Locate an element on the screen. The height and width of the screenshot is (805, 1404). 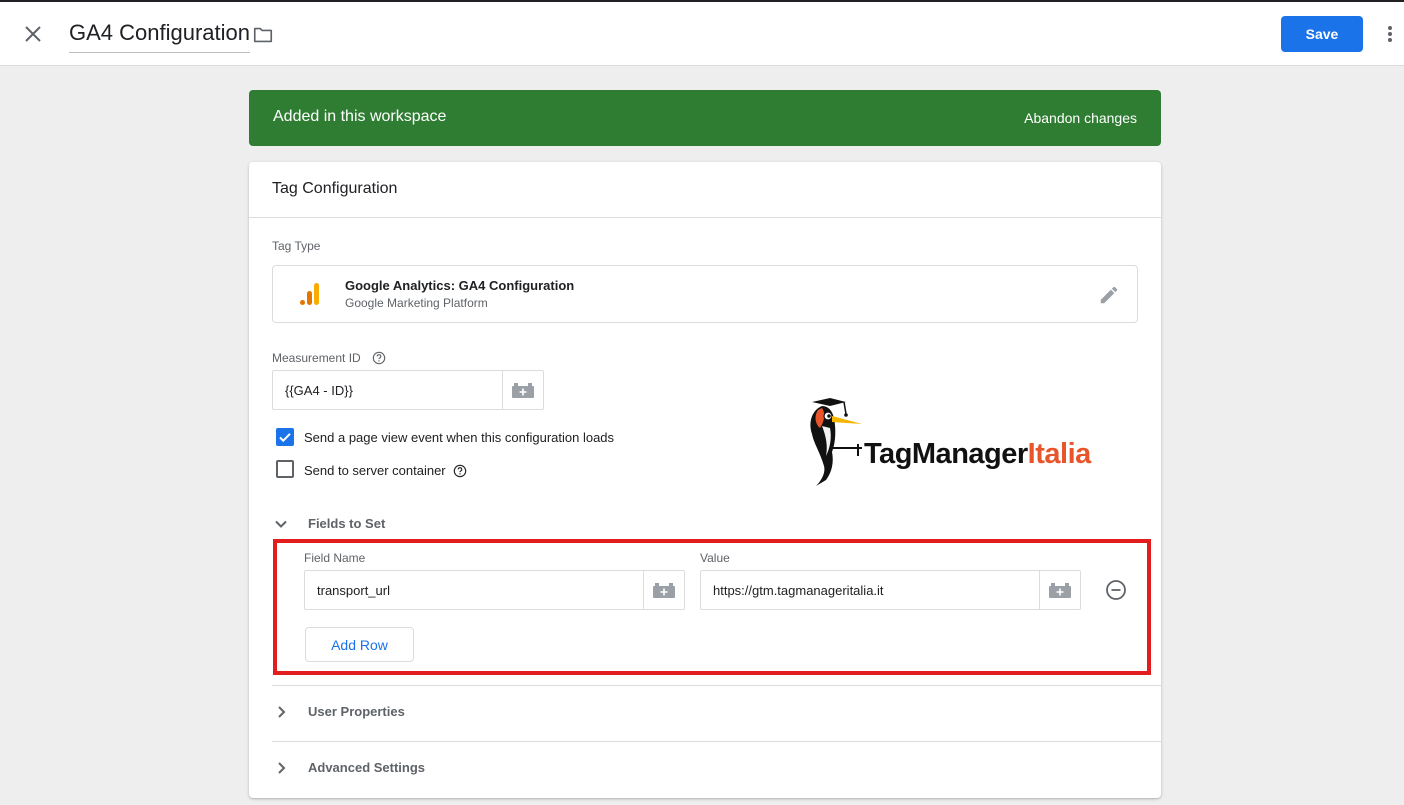
folder-button is located at coordinates (263, 35).